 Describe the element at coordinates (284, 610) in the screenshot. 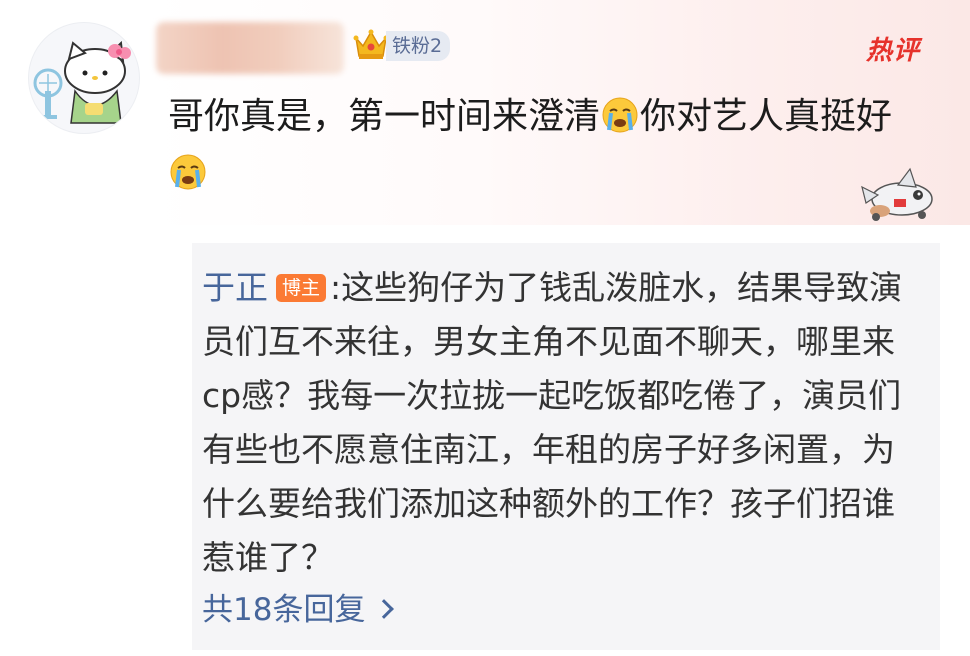

I see `reply-count-label: 共18条回复` at that location.